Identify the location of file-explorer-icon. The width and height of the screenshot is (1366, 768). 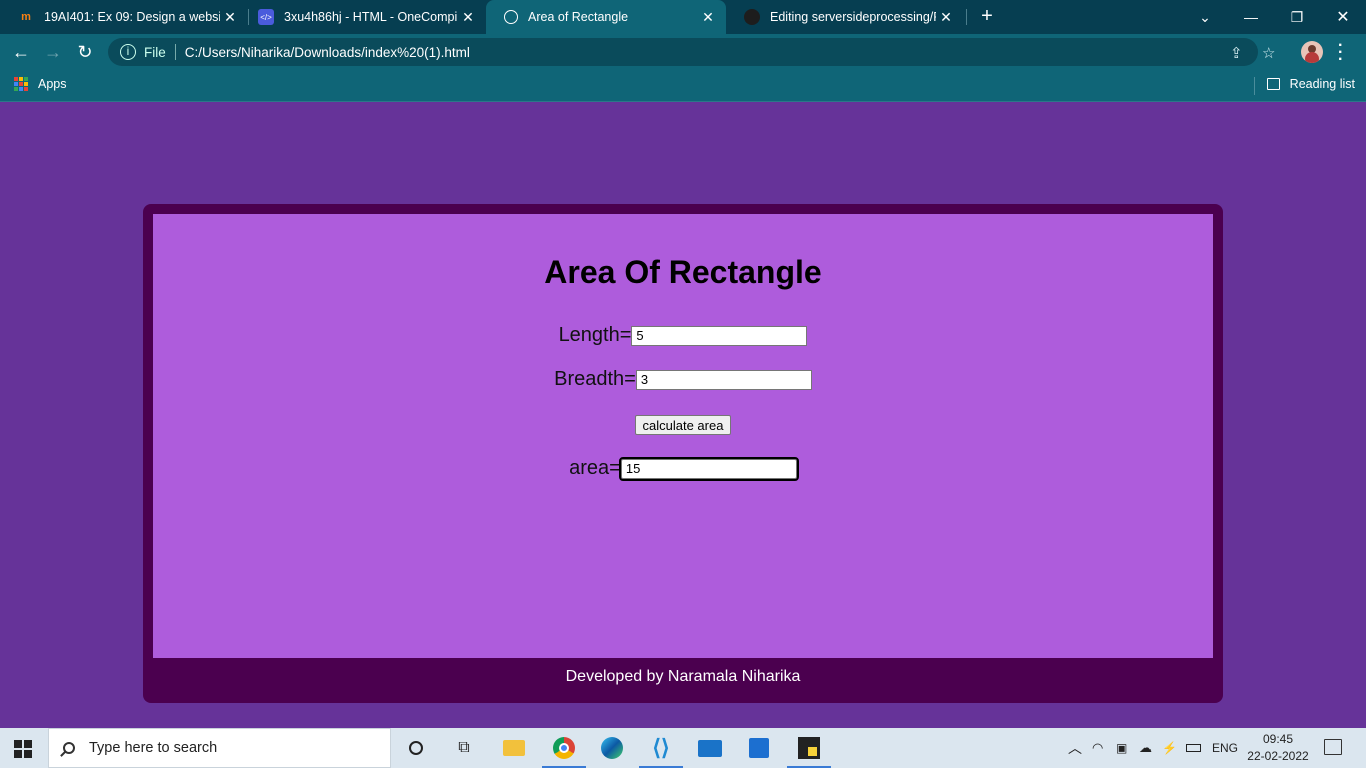
(514, 748).